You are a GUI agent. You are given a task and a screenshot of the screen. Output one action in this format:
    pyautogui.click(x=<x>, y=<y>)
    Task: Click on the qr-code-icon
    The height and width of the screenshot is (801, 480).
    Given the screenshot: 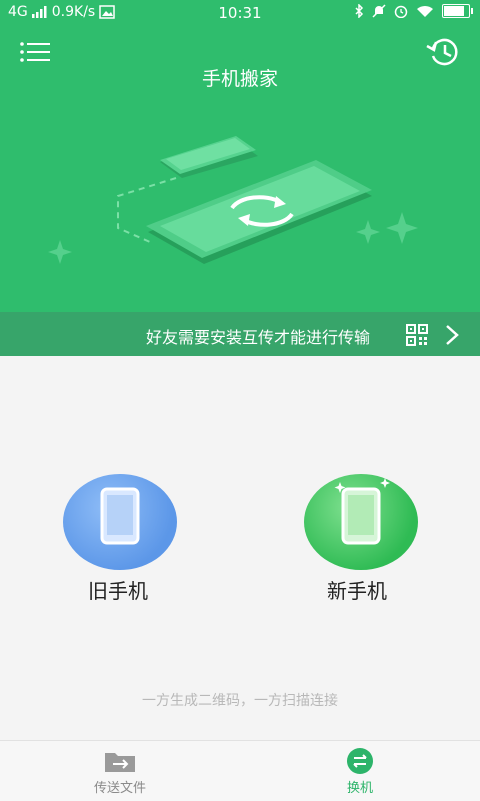 What is the action you would take?
    pyautogui.click(x=417, y=335)
    